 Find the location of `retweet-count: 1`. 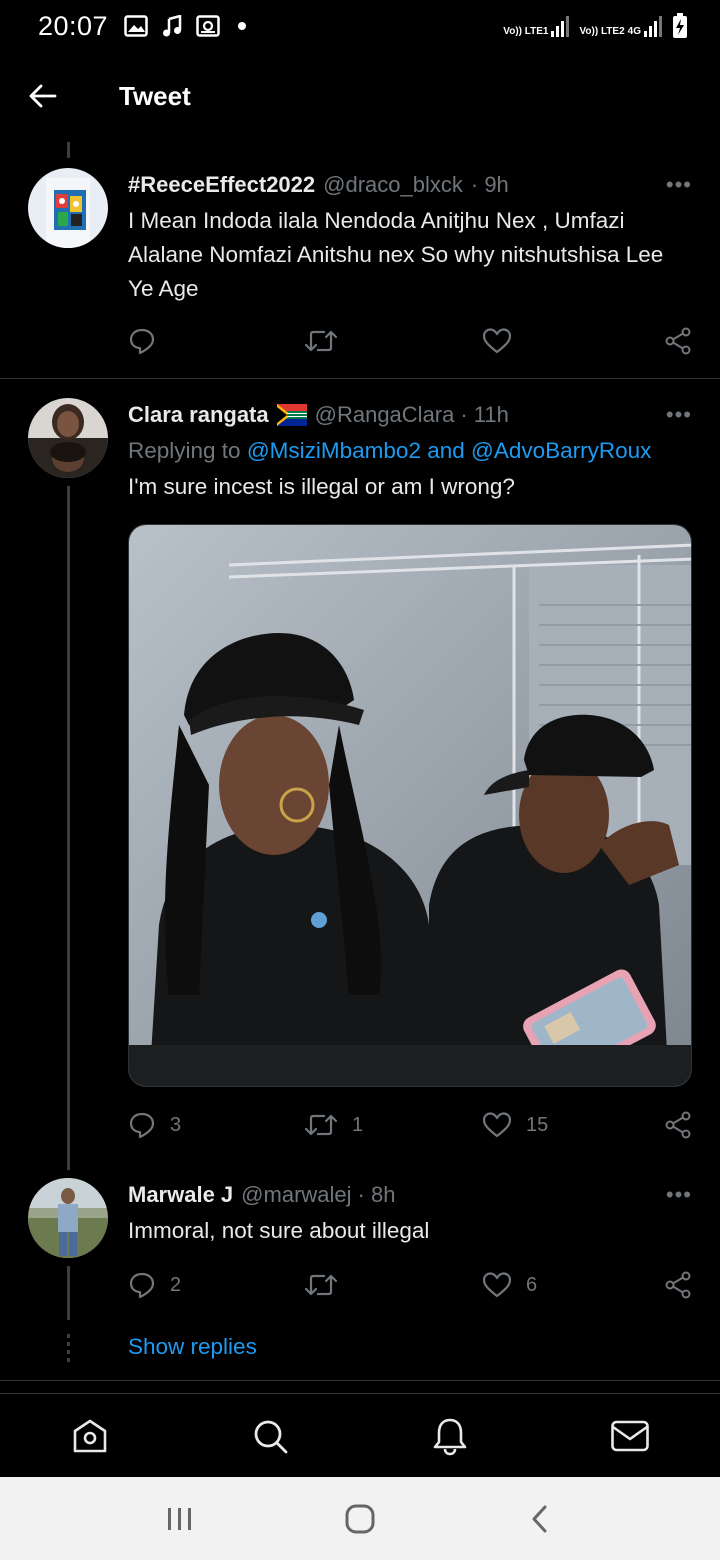

retweet-count: 1 is located at coordinates (358, 1124).